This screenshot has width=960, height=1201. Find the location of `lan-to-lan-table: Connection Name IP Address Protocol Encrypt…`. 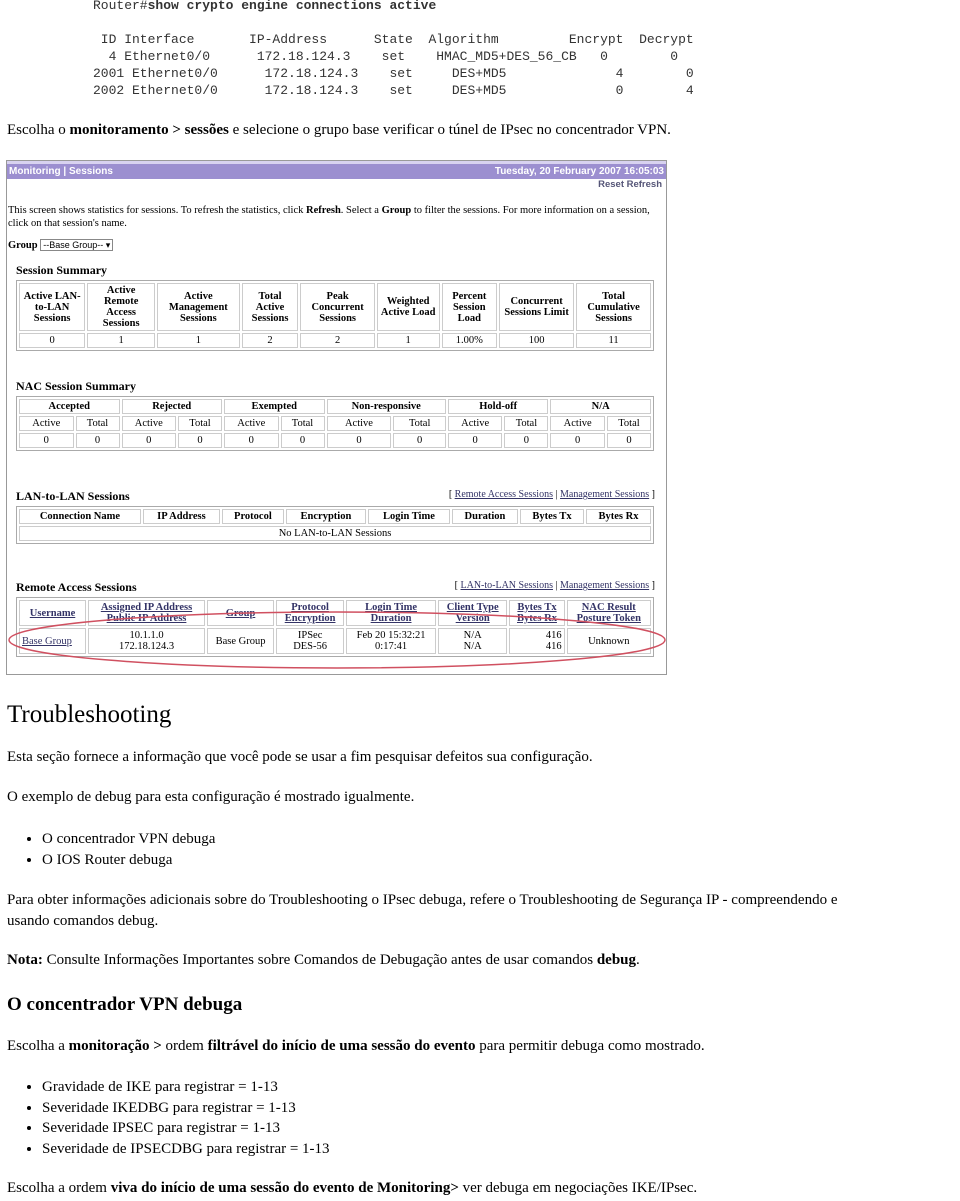

lan-to-lan-table: Connection Name IP Address Protocol Encrypt… is located at coordinates (335, 525).